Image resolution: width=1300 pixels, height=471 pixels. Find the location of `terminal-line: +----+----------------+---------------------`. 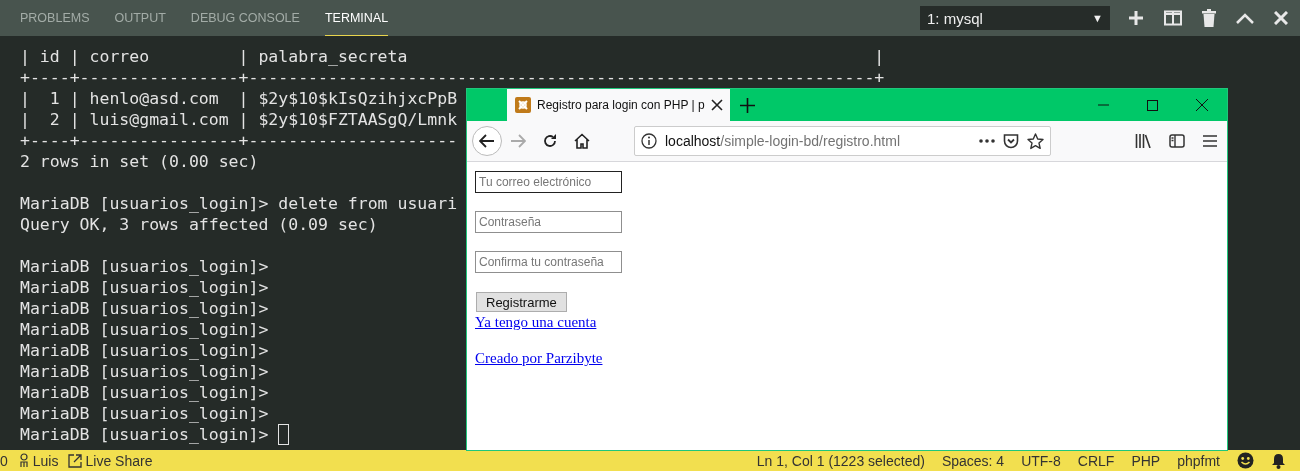

terminal-line: +----+----------------+--------------------- is located at coordinates (239, 140).